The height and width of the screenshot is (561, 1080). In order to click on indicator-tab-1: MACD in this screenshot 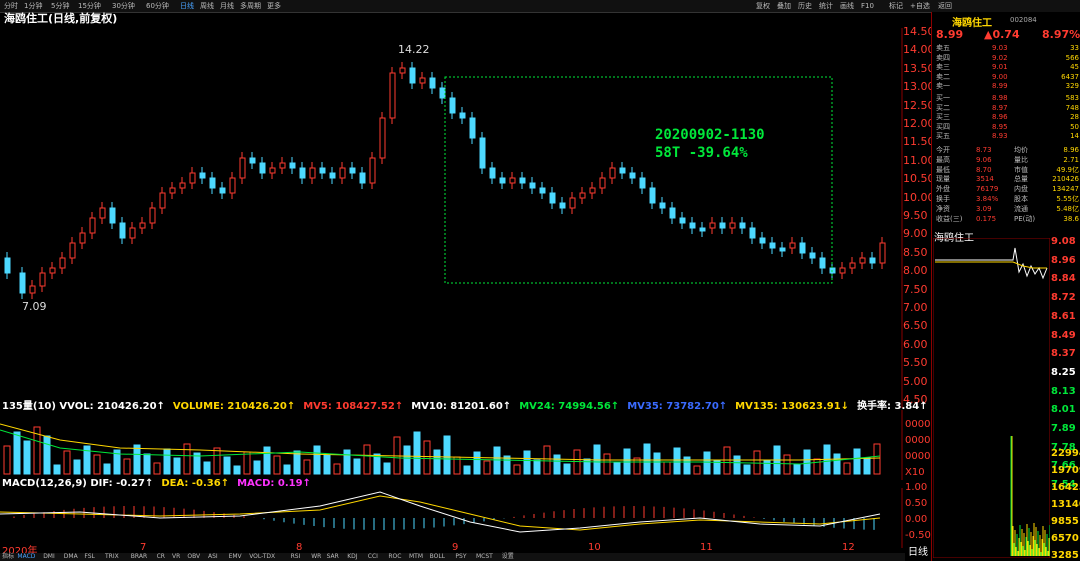, I will do `click(26, 557)`.